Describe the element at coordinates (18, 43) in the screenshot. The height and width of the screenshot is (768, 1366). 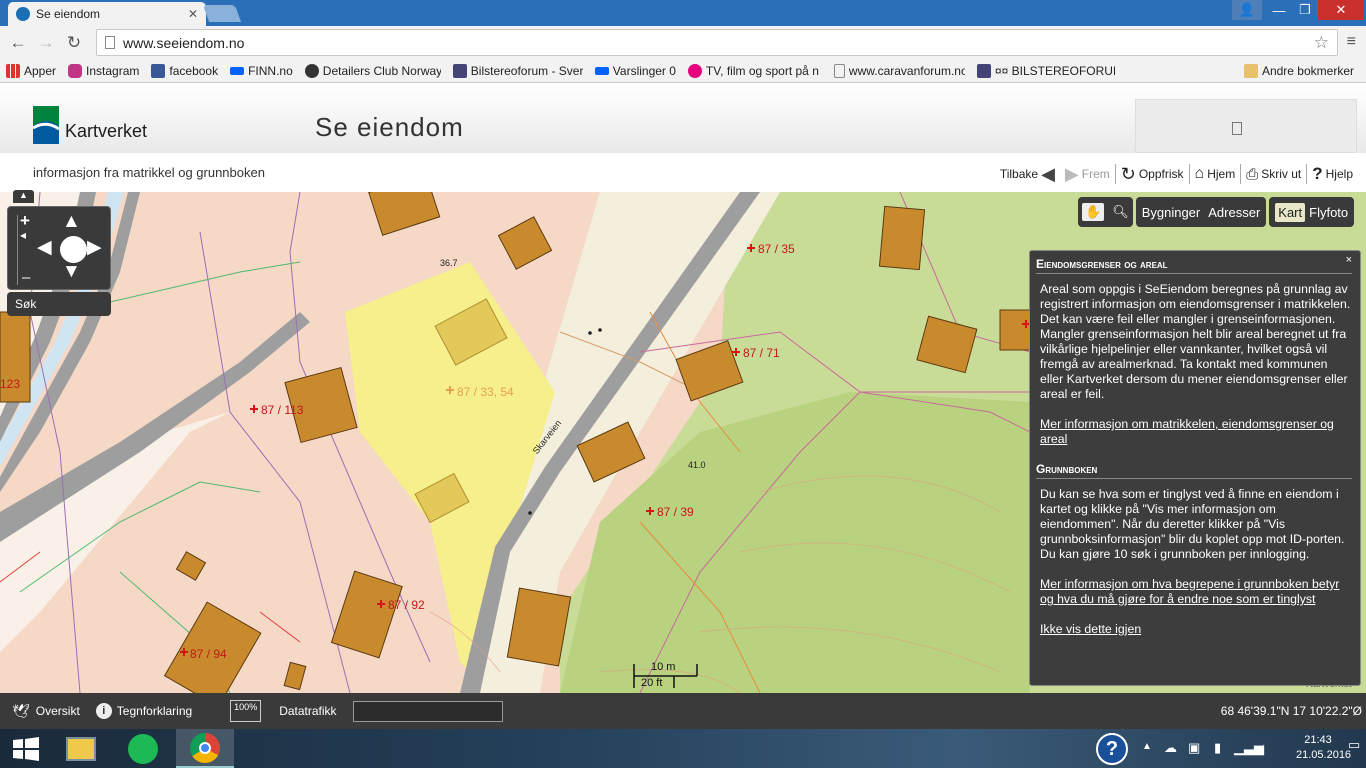
I see `back-arrow-icon: ←` at that location.